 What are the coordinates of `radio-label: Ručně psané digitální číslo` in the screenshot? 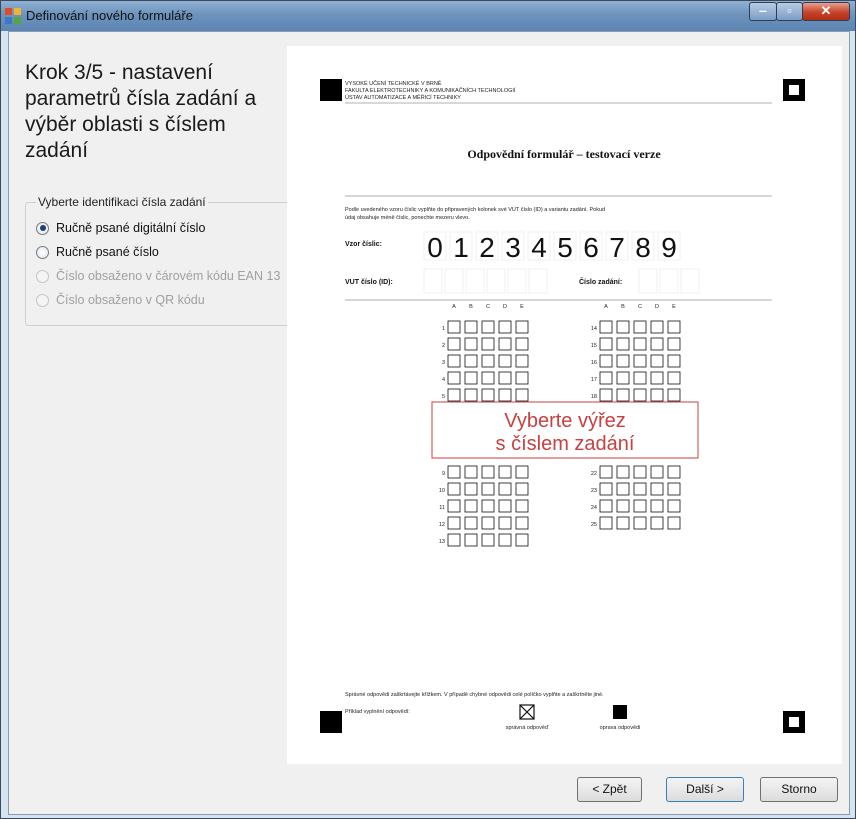 It's located at (131, 228).